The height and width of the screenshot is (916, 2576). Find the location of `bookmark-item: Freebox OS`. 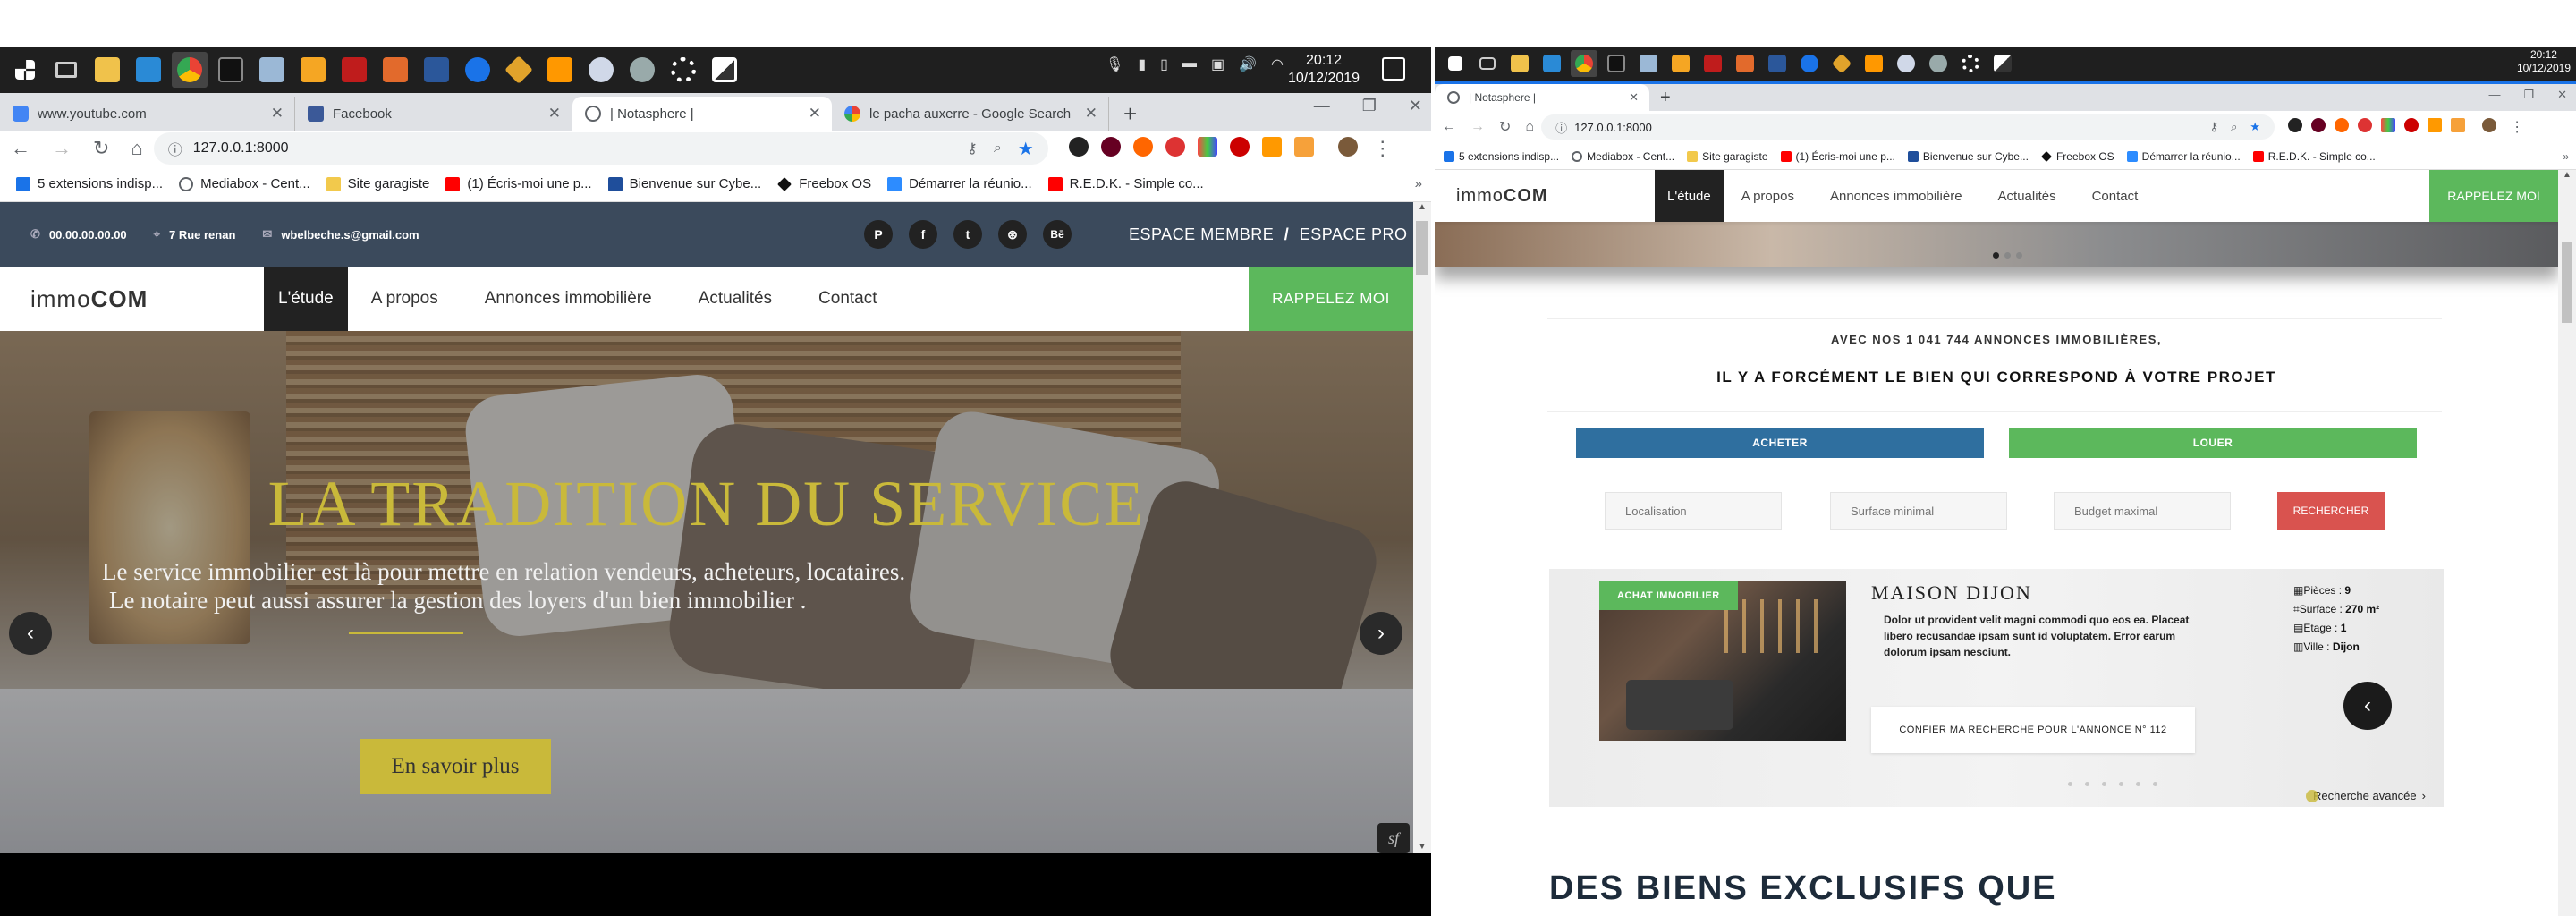

bookmark-item: Freebox OS is located at coordinates (2077, 156).